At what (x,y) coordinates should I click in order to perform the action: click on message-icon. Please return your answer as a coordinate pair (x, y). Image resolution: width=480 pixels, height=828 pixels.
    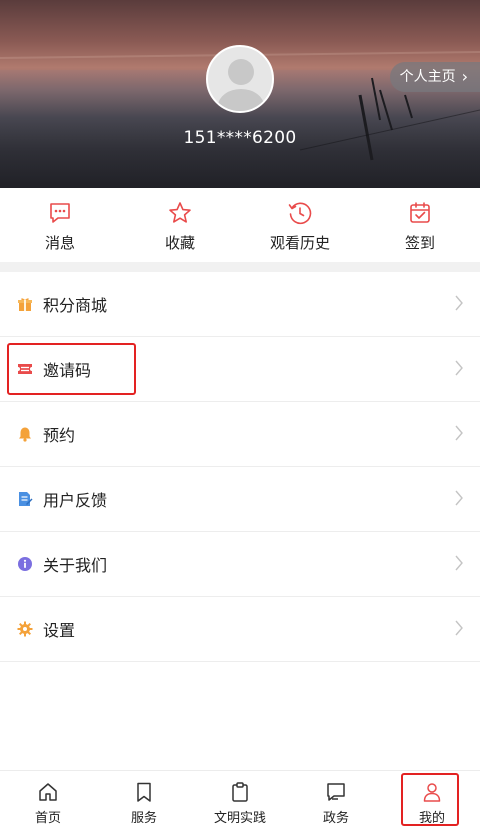
    Looking at the image, I should click on (60, 213).